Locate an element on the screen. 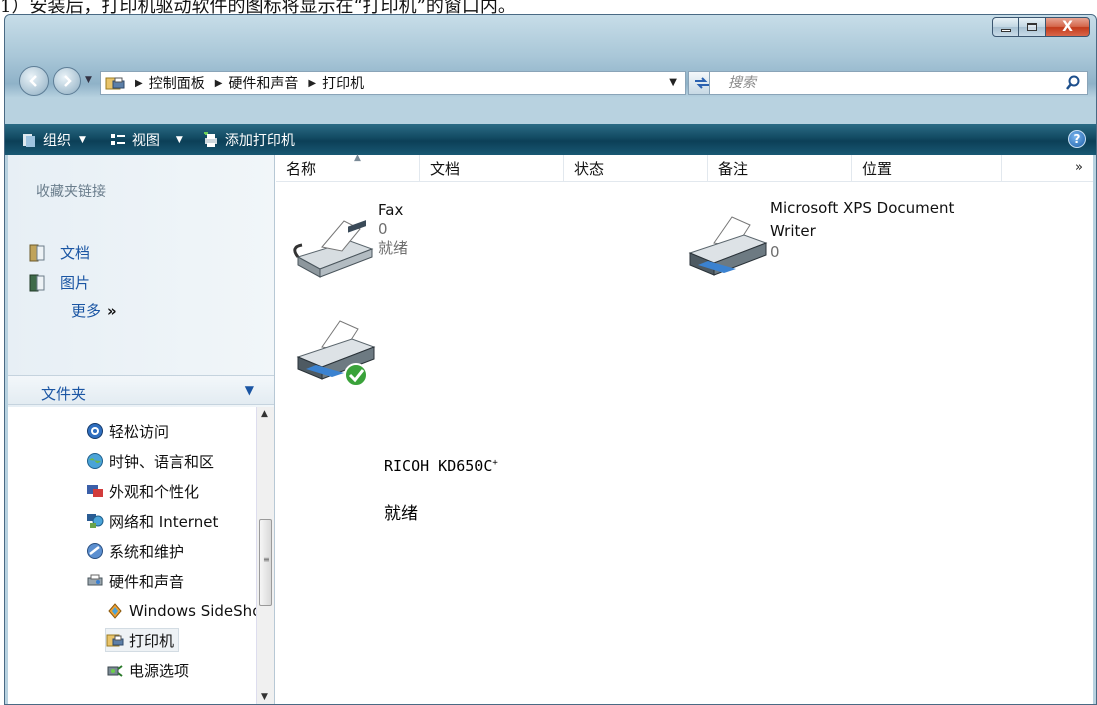  sort-ascending-icon: ▲ is located at coordinates (357, 158).